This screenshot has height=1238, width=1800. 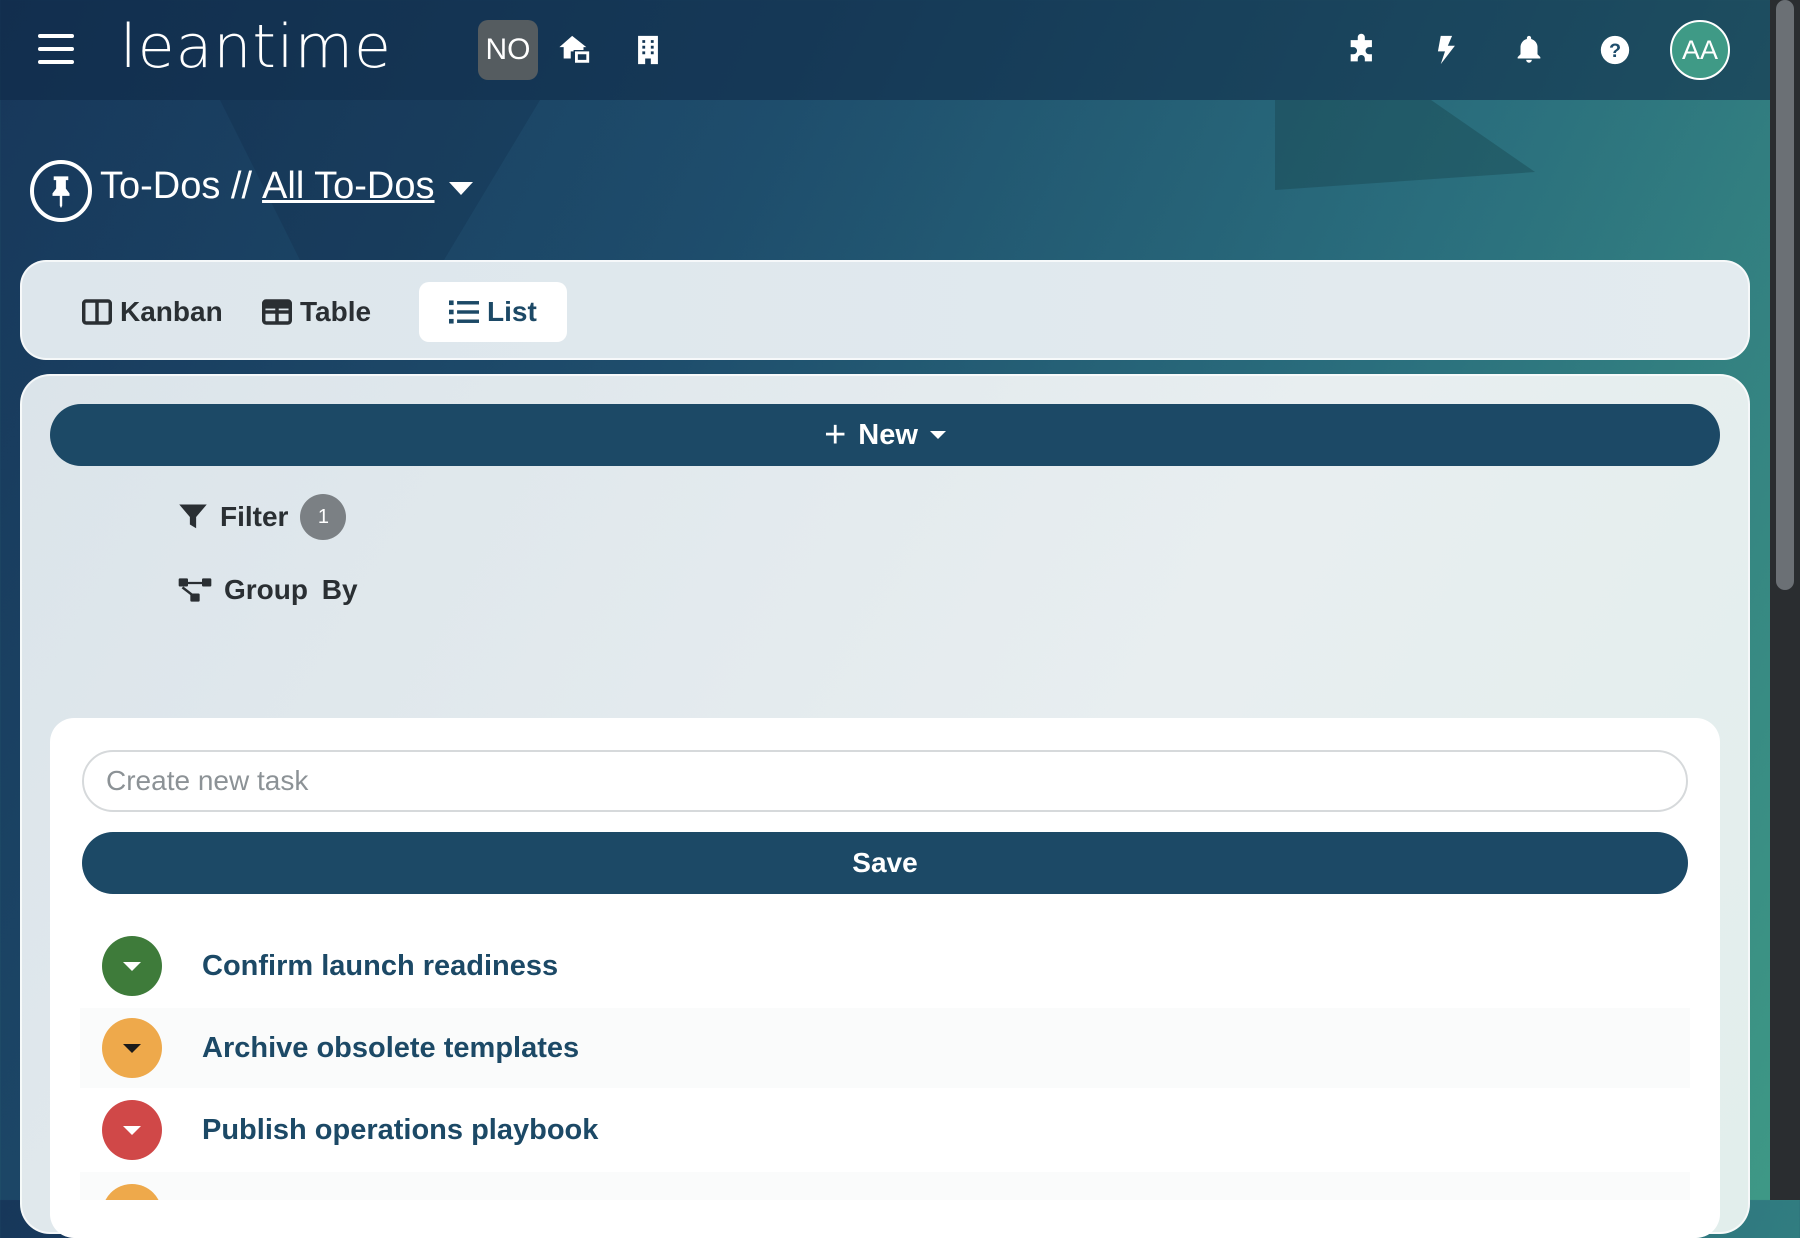 What do you see at coordinates (171, 311) in the screenshot?
I see `tab-label: Kanban` at bounding box center [171, 311].